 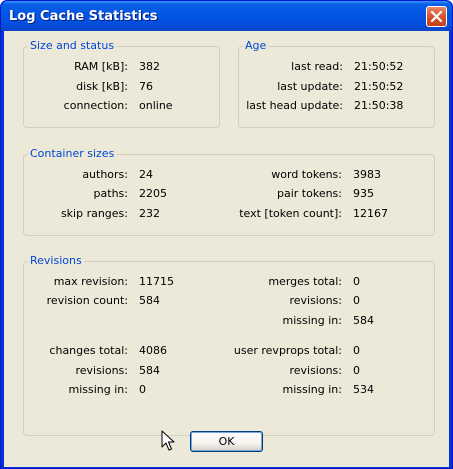 I want to click on window-title: Log Cache Statistics, so click(x=83, y=16).